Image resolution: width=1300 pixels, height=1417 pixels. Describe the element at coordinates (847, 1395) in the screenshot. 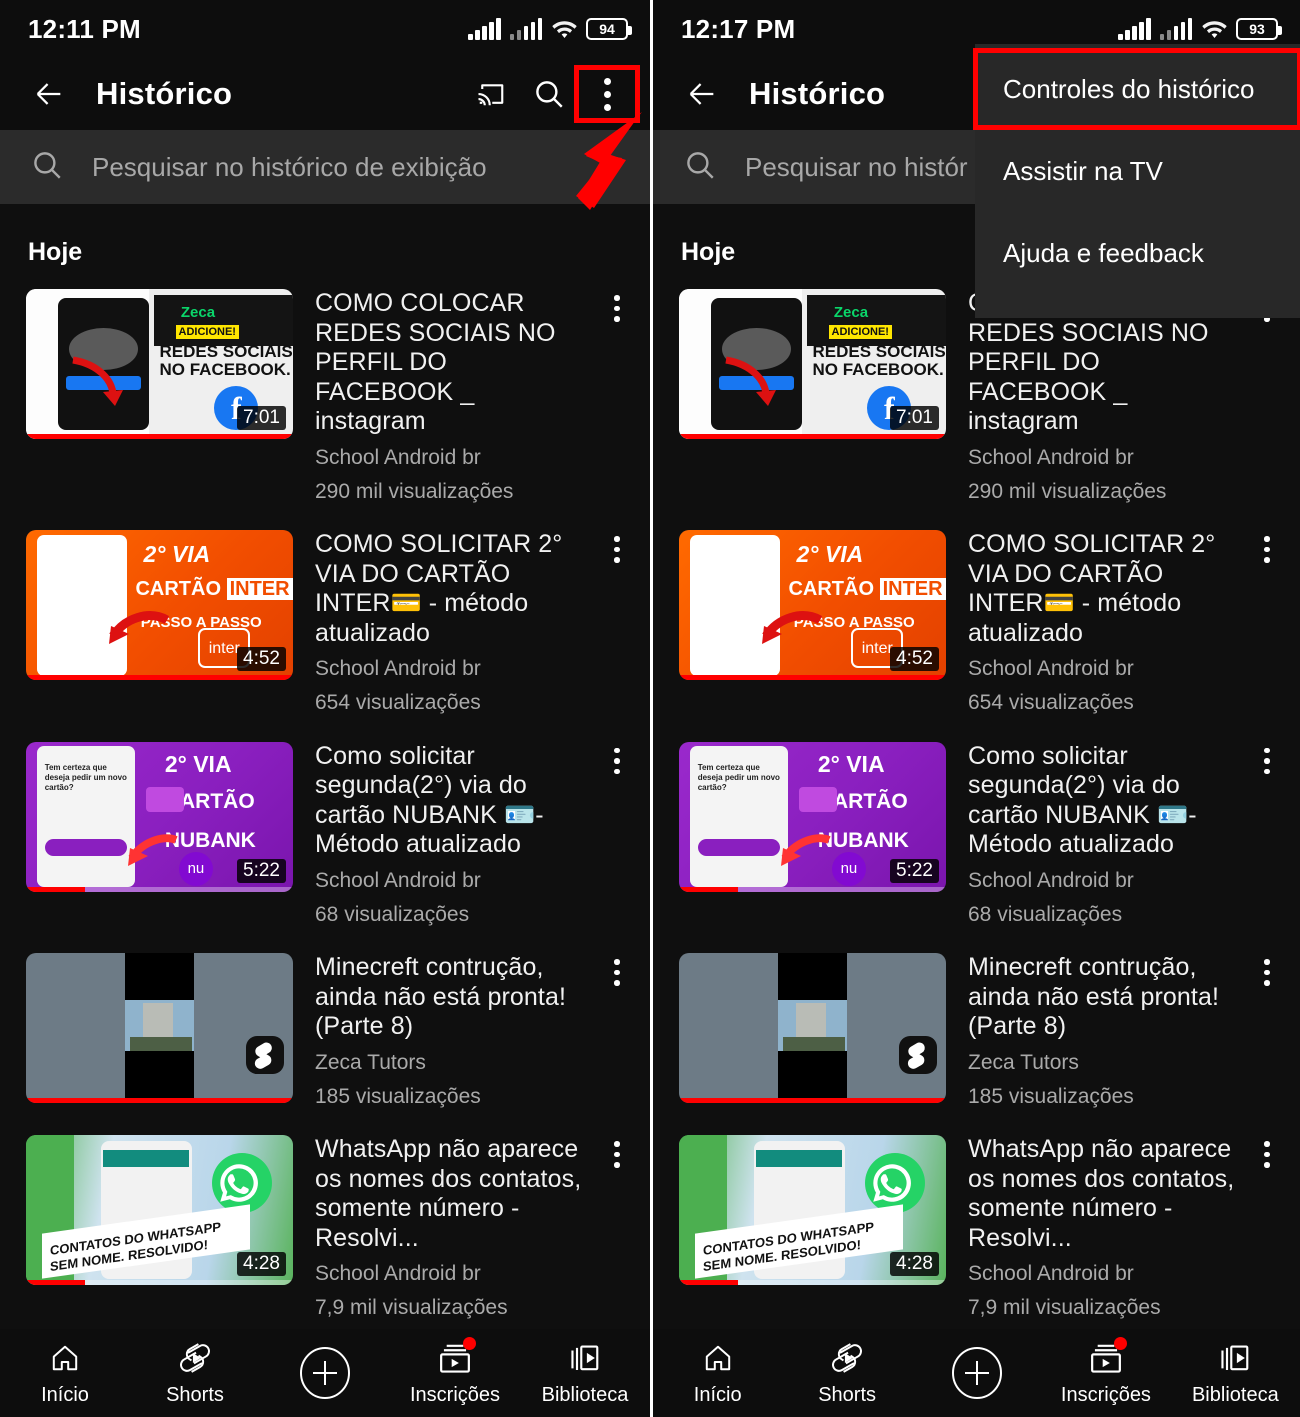

I see `bottom-nav-label: Shorts` at that location.